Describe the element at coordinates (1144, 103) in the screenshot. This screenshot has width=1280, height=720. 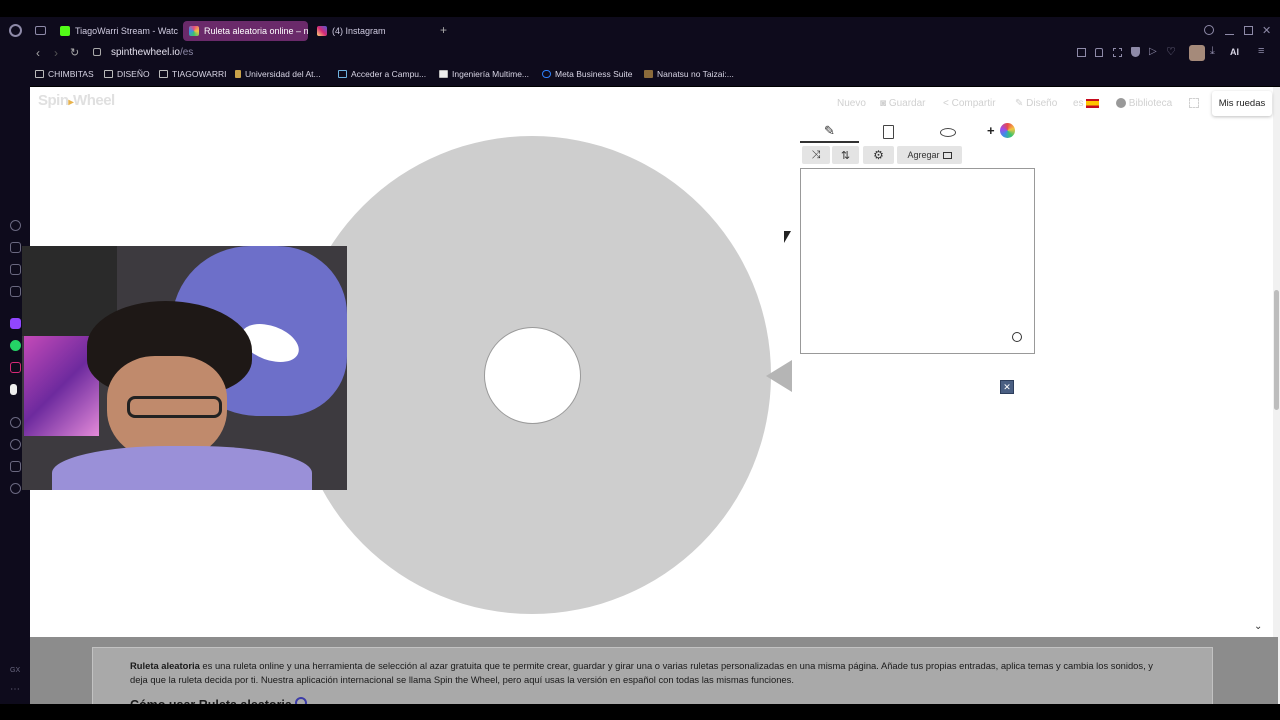
I see `nav-biblioteca: Biblioteca` at that location.